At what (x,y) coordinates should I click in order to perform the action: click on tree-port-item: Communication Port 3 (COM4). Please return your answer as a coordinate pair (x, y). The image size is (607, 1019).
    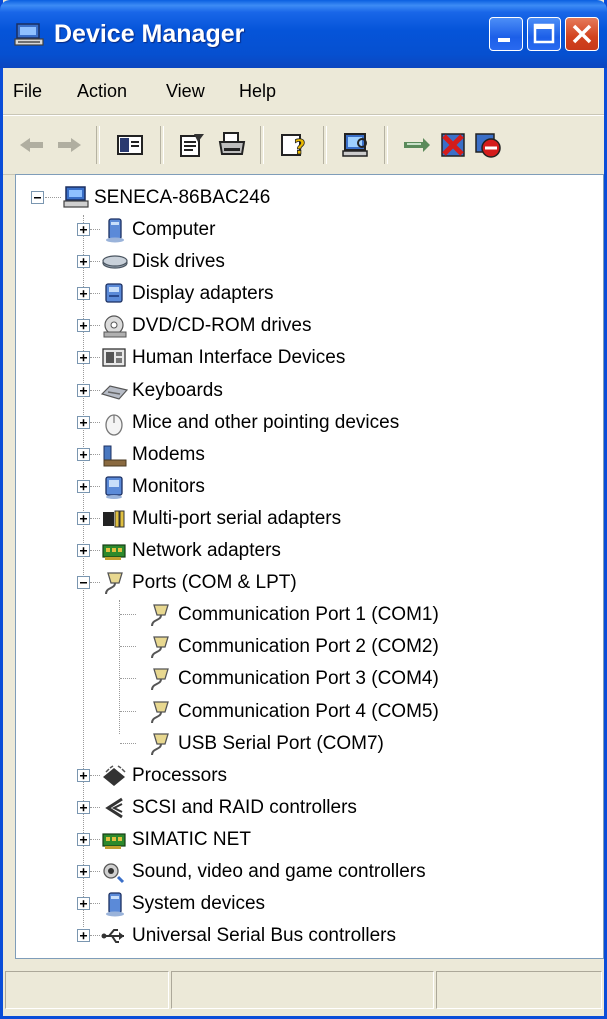
    Looking at the image, I should click on (292, 679).